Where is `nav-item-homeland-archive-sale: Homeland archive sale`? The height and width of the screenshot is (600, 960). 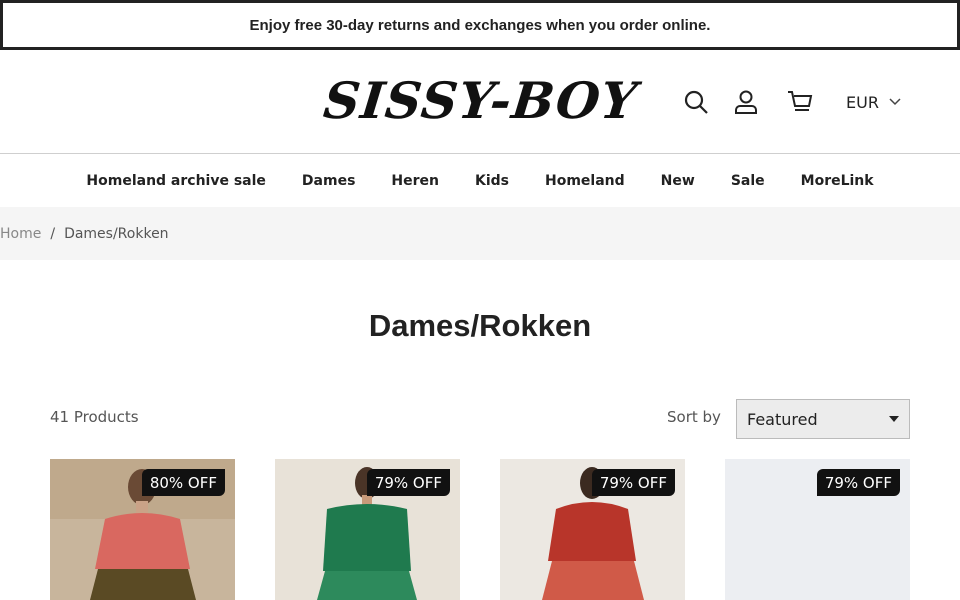 nav-item-homeland-archive-sale: Homeland archive sale is located at coordinates (176, 181).